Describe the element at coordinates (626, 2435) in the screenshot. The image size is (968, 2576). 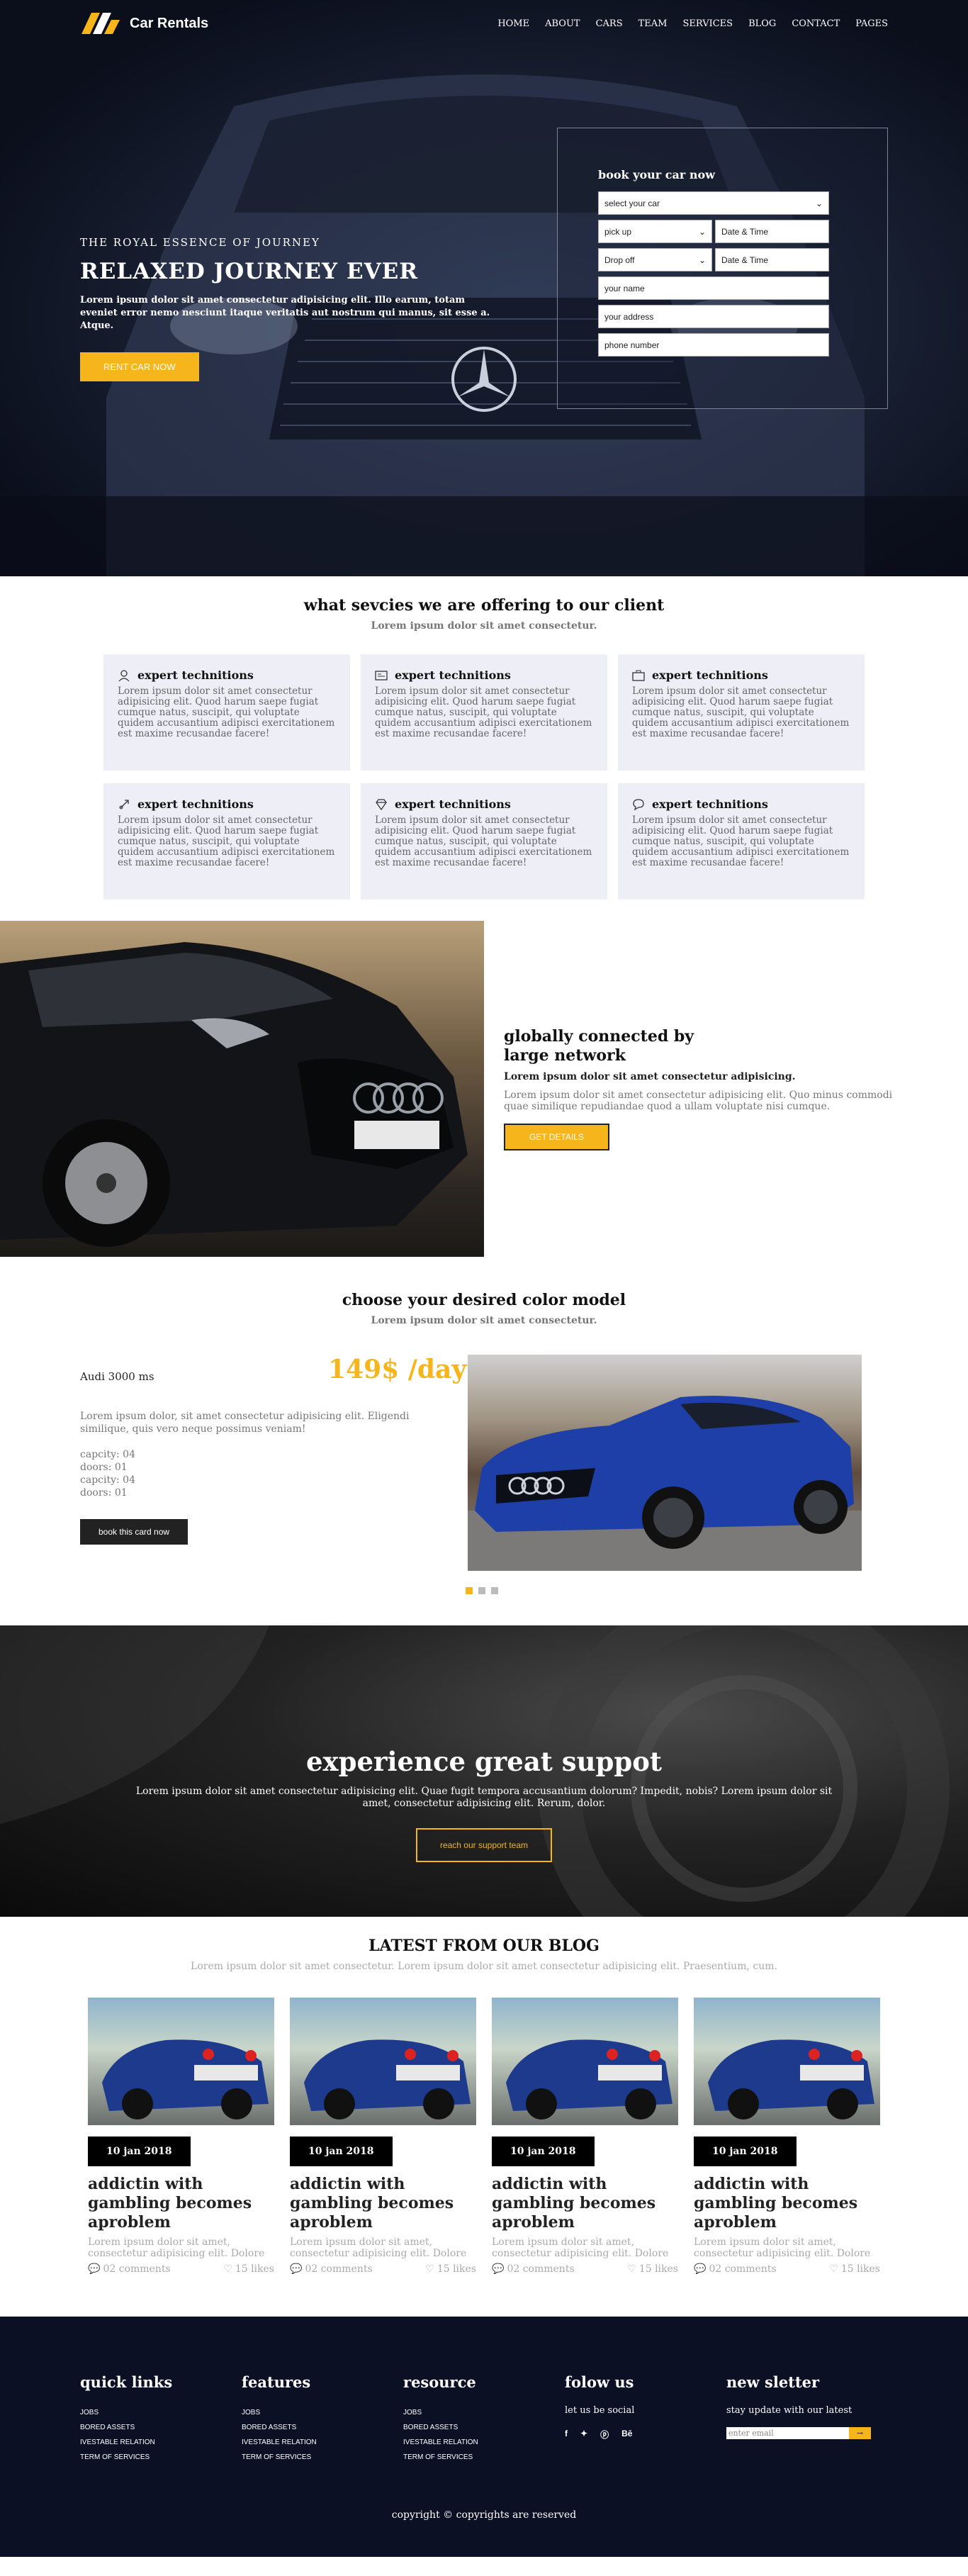
I see `behance-icon: Bē` at that location.